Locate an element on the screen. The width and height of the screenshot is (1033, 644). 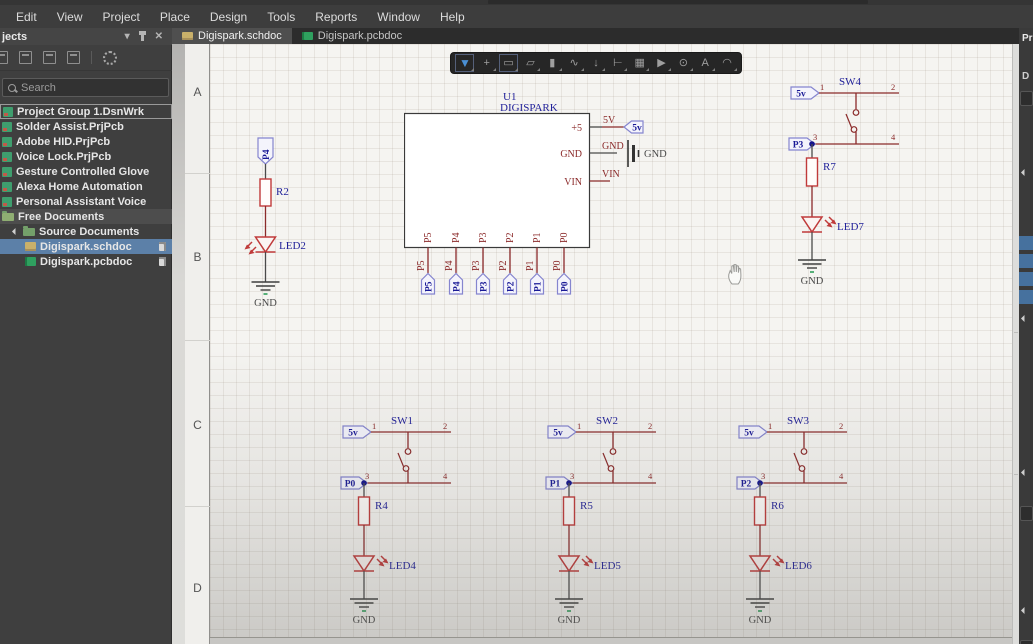
pin-gnd: GND is located at coordinates (571, 154).